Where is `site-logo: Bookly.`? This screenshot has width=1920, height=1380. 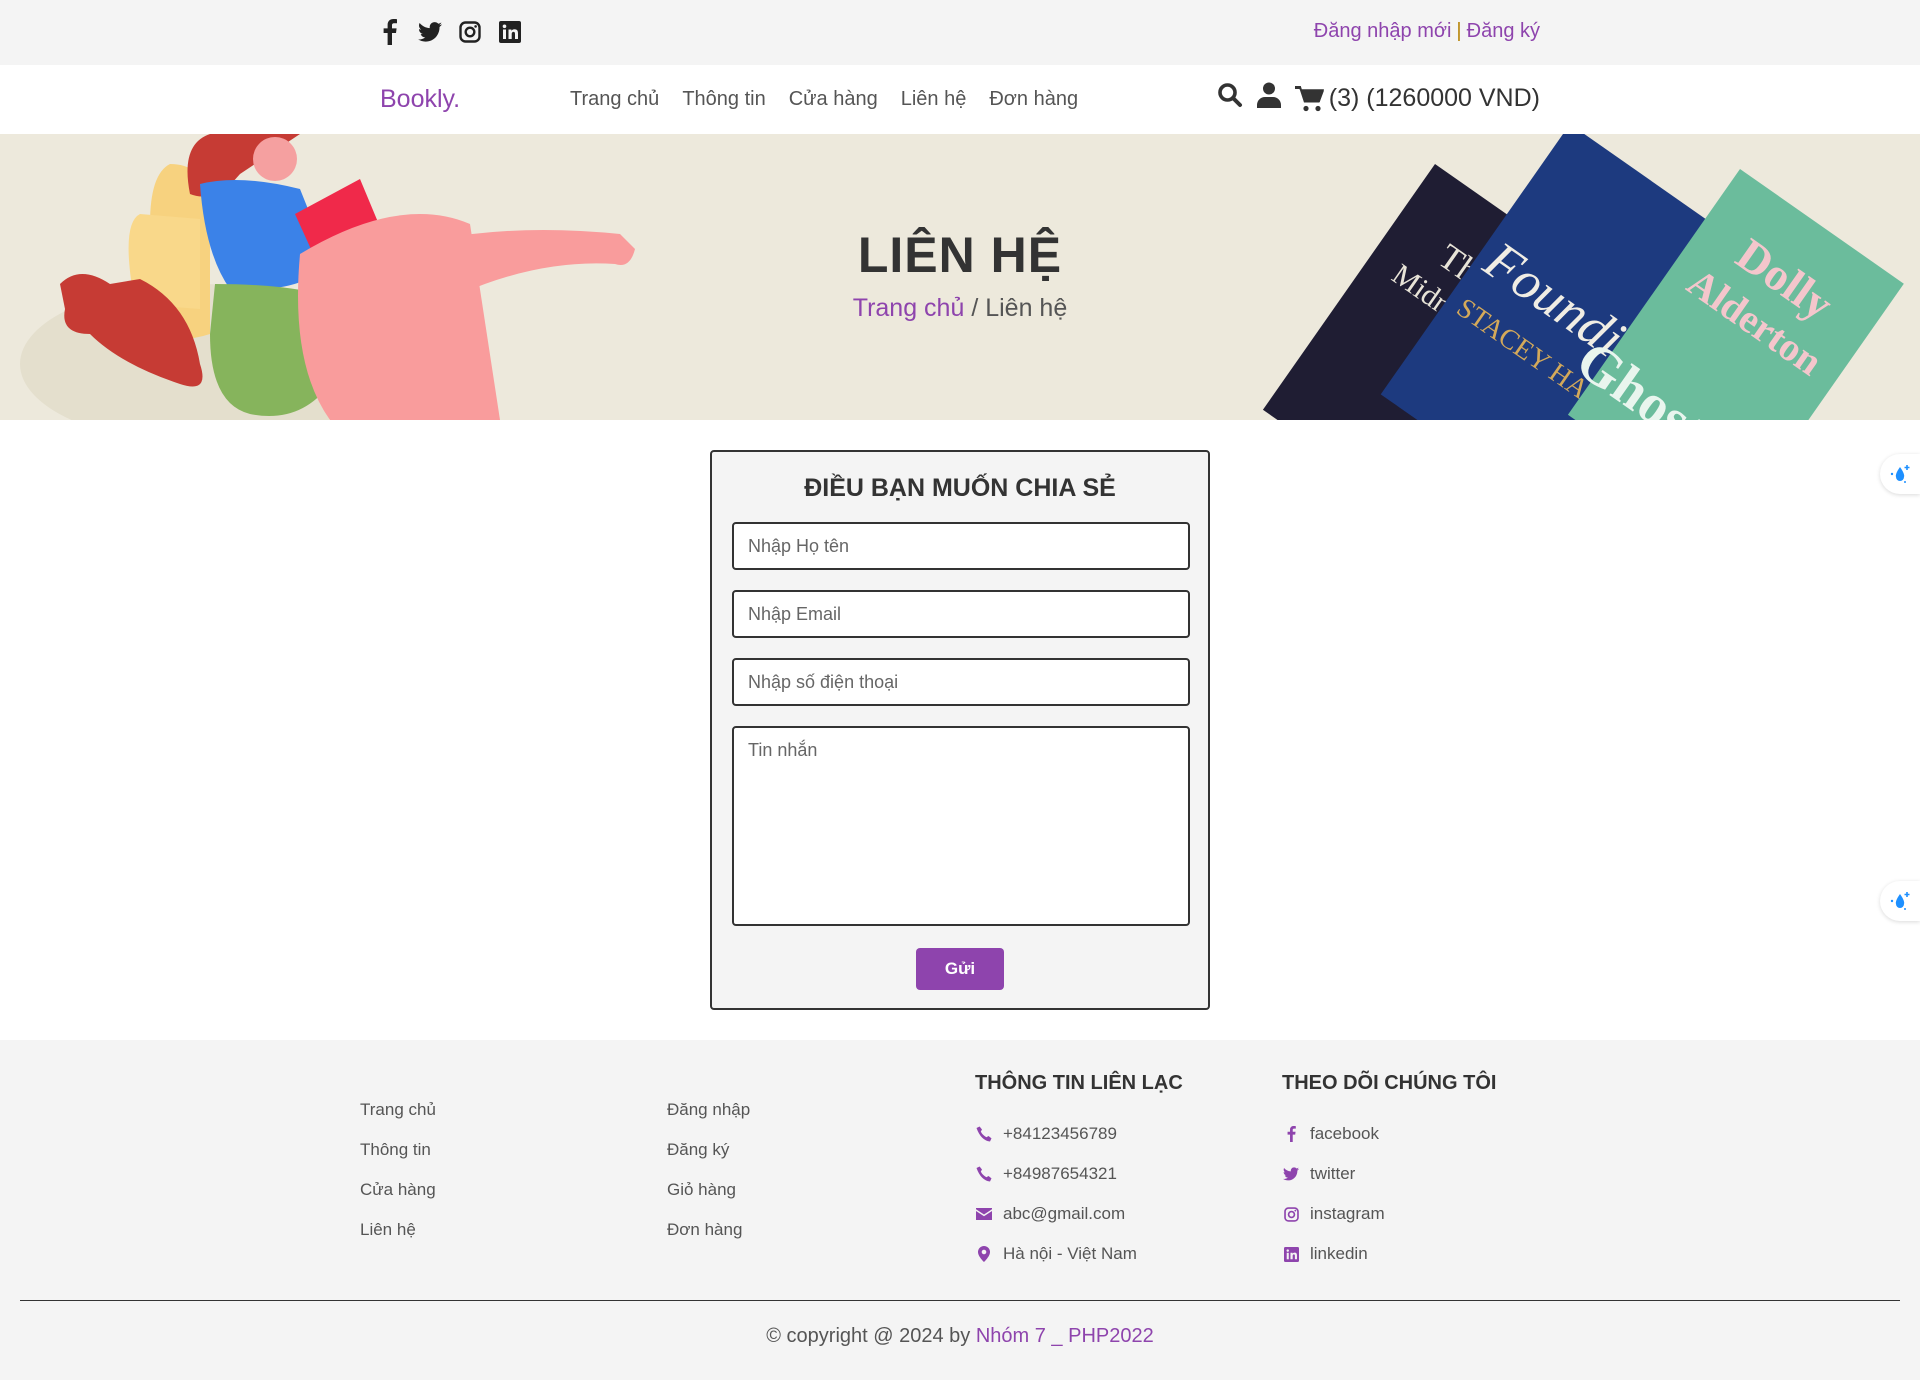
site-logo: Bookly. is located at coordinates (420, 99).